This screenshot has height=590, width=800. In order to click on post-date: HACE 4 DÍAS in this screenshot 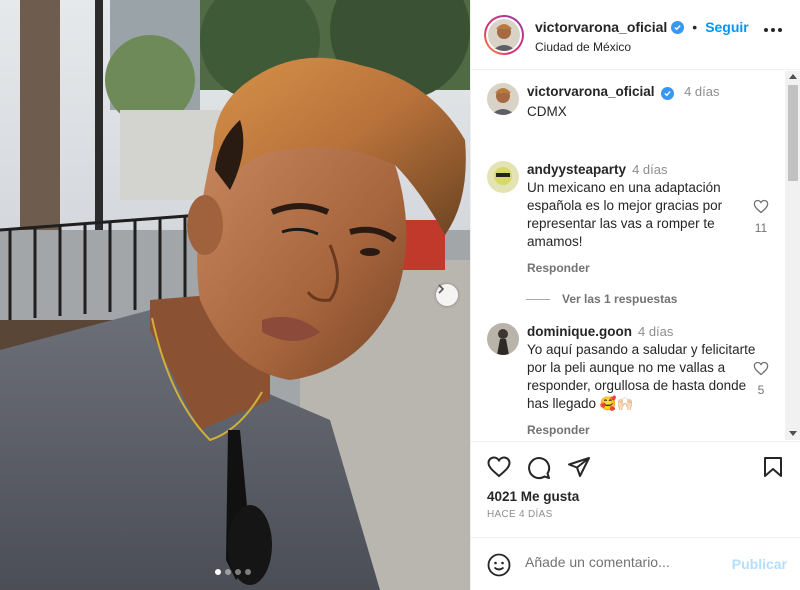, I will do `click(520, 514)`.